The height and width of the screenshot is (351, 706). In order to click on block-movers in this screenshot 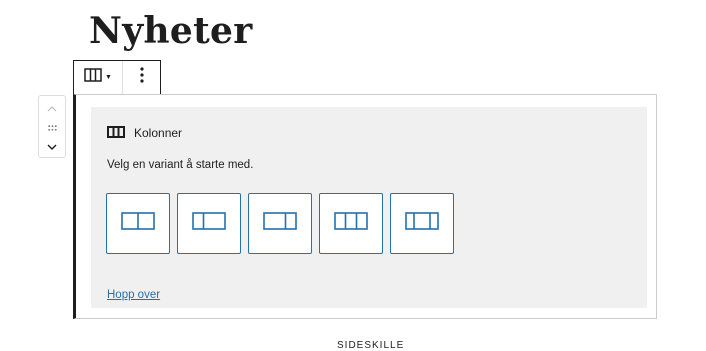, I will do `click(52, 126)`.